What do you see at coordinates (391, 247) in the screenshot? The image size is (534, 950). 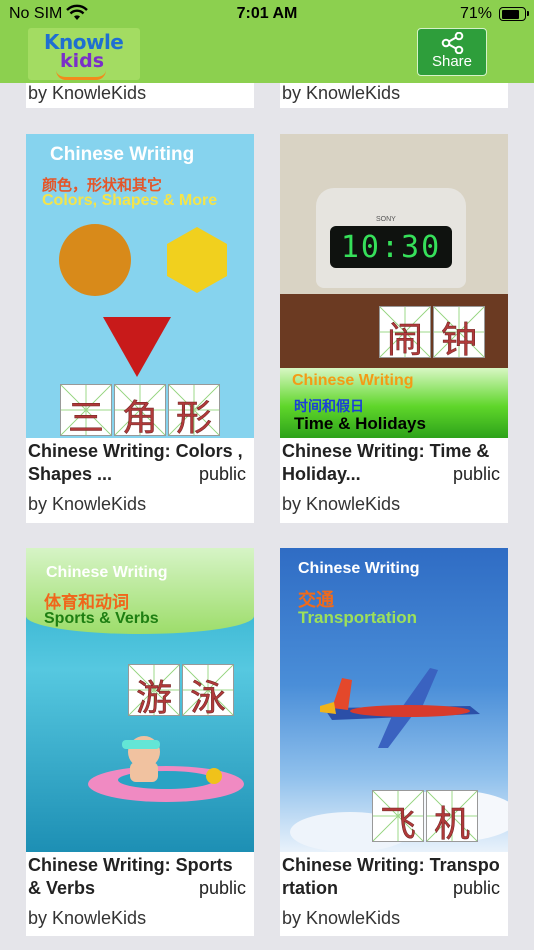 I see `clock-display: 10:30` at bounding box center [391, 247].